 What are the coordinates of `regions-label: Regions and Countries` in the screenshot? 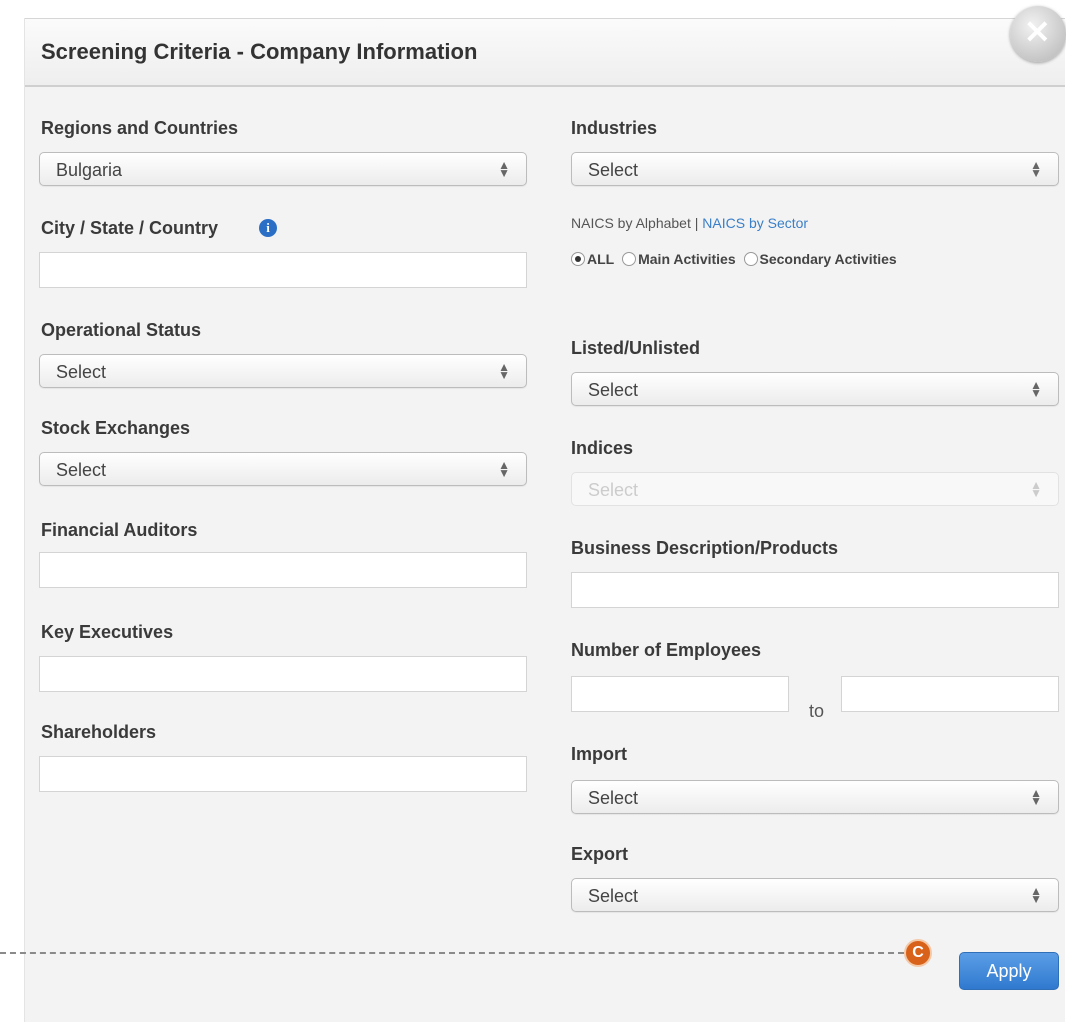 It's located at (140, 128).